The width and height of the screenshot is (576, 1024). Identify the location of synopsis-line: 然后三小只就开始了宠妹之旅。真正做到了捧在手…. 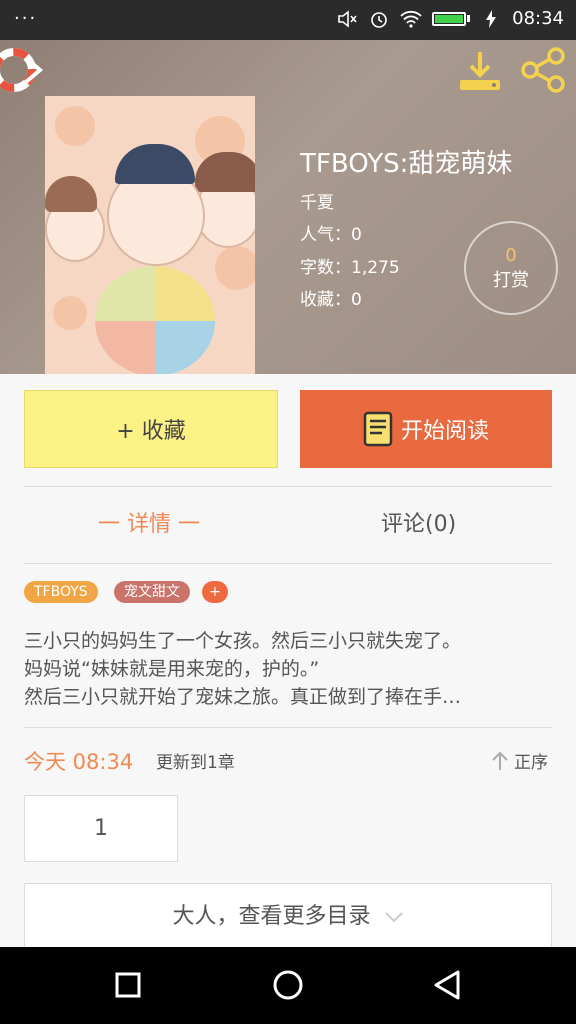
(243, 697).